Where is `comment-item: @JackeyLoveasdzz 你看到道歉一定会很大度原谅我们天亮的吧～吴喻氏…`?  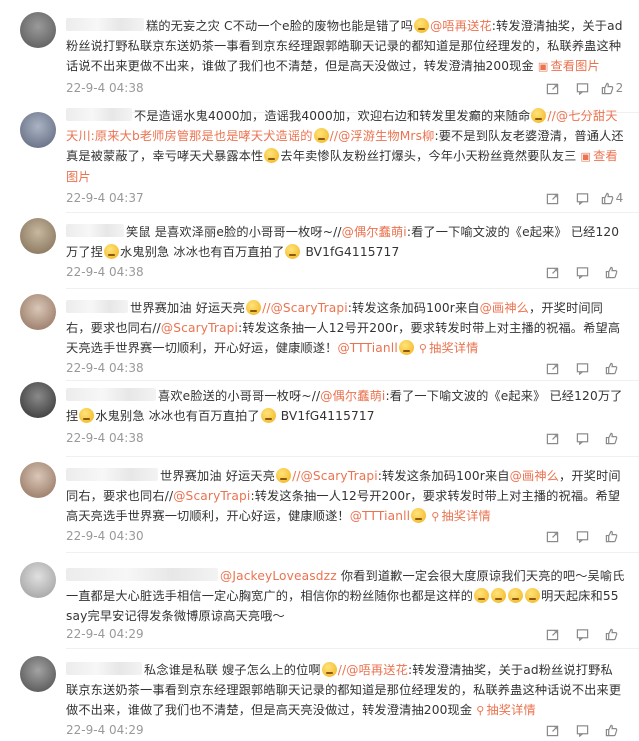 comment-item: @JackeyLoveasdzz 你看到道歉一定会很大度原谅我们天亮的吧～吴喻氏… is located at coordinates (319, 605).